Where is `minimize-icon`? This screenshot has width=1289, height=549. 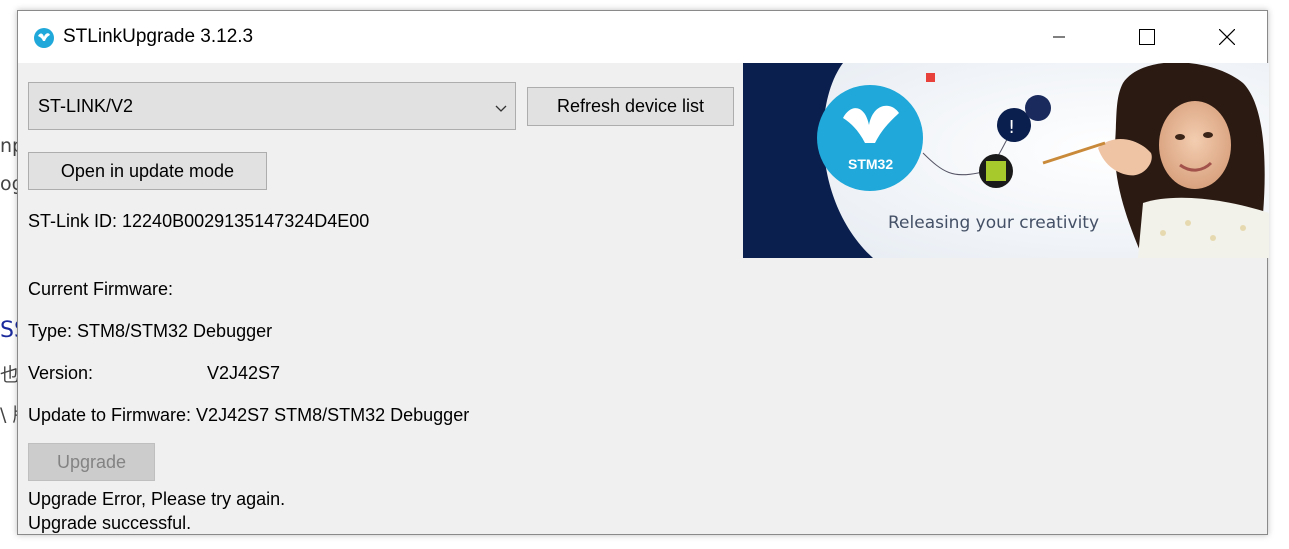 minimize-icon is located at coordinates (1059, 37).